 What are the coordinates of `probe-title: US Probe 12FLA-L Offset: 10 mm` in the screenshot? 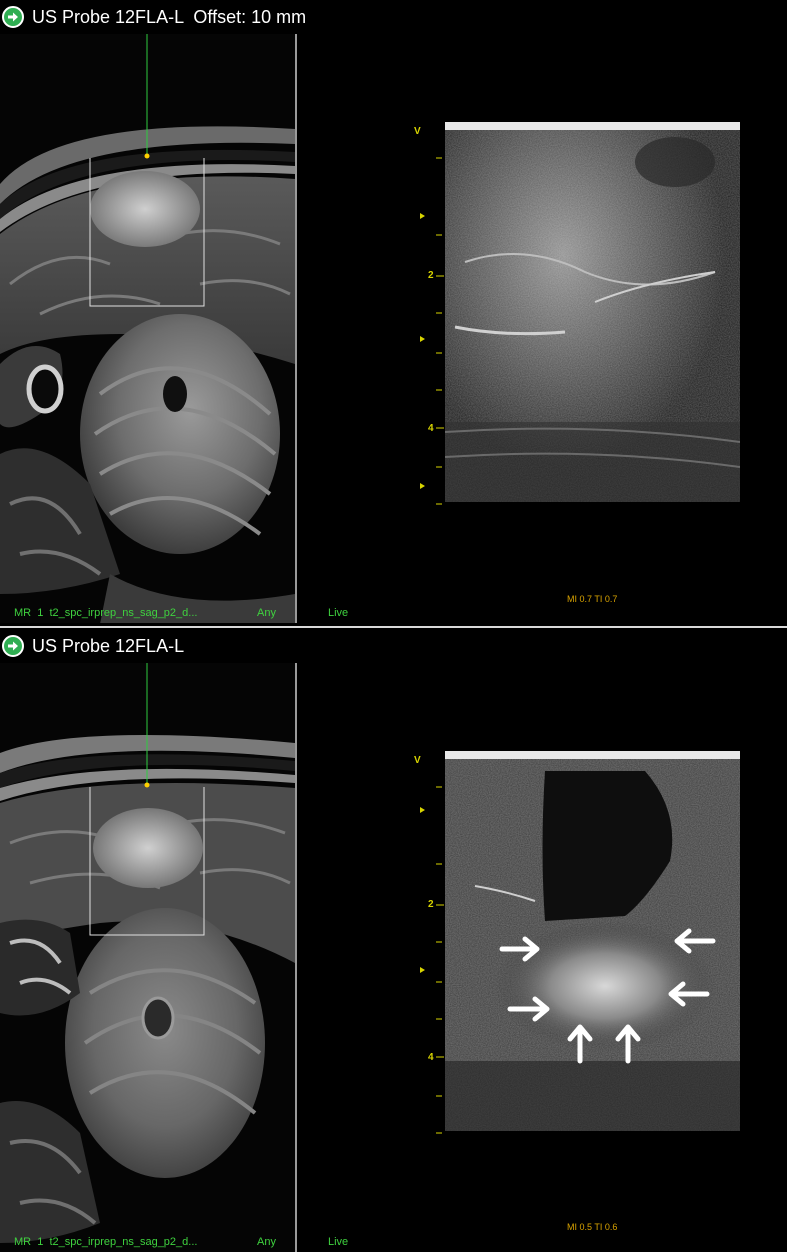 It's located at (169, 16).